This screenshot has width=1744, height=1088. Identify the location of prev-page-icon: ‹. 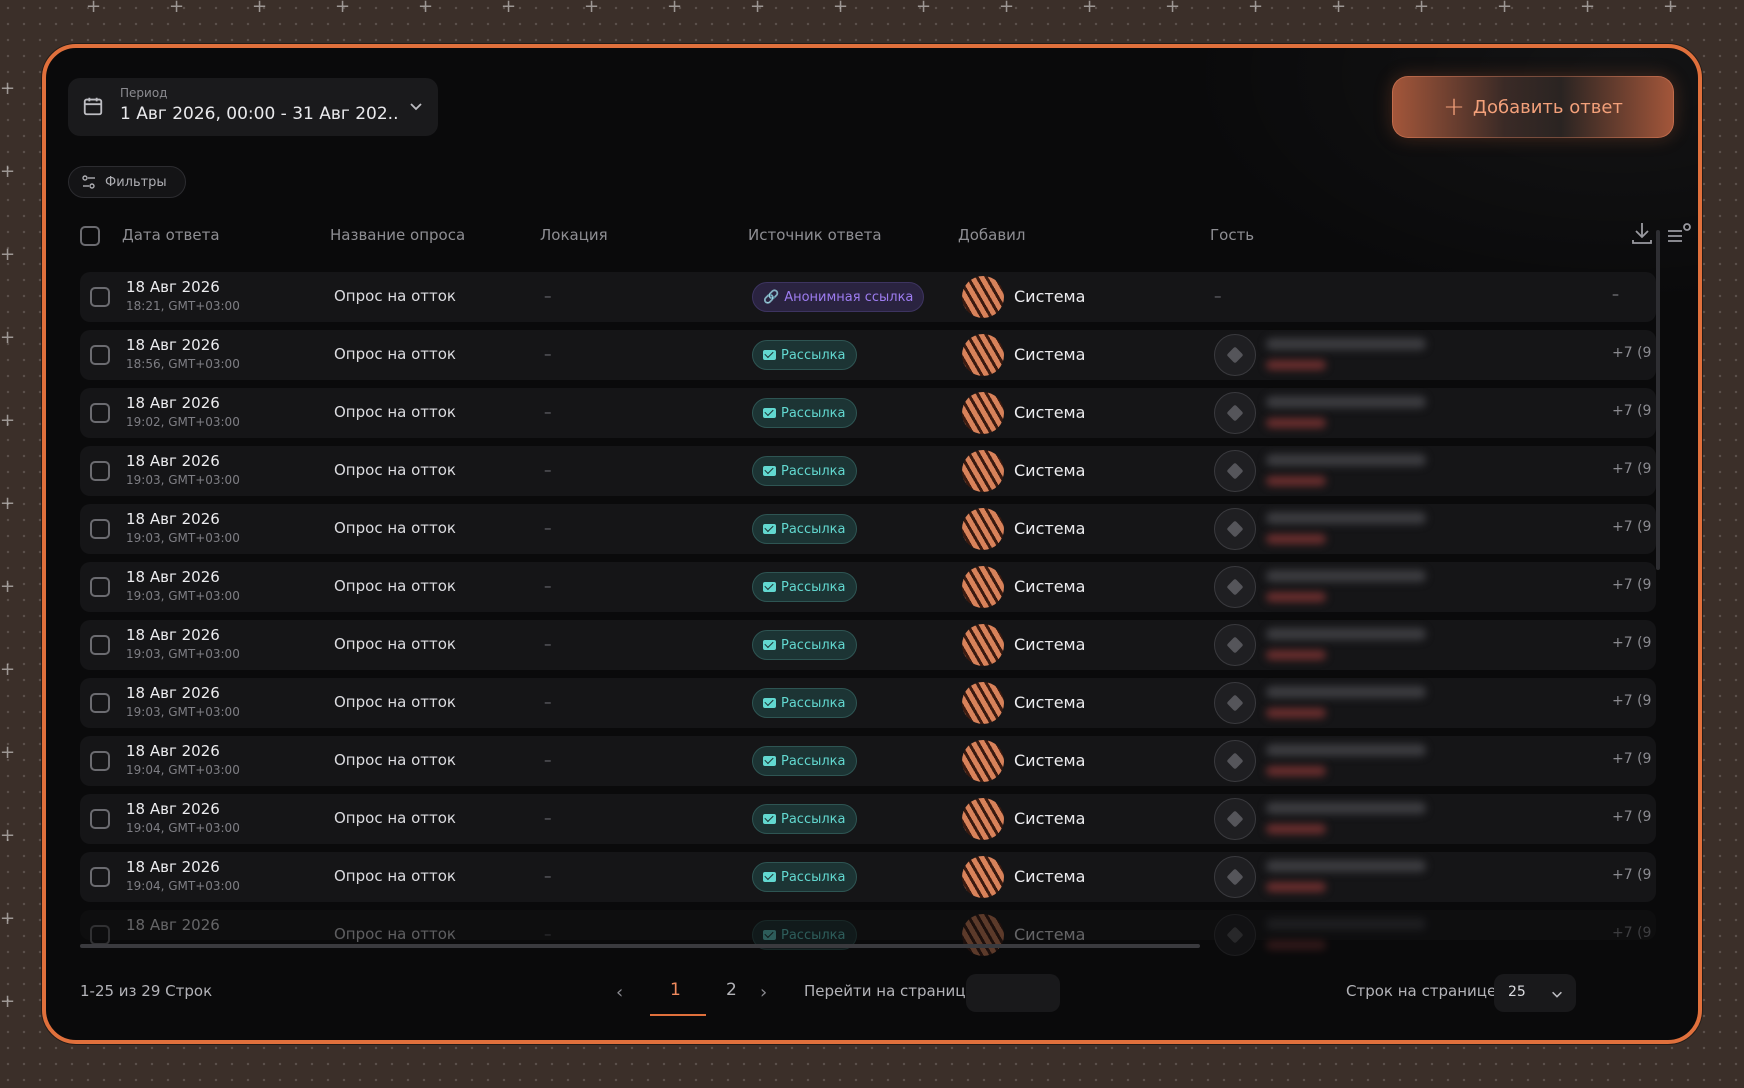
(619, 992).